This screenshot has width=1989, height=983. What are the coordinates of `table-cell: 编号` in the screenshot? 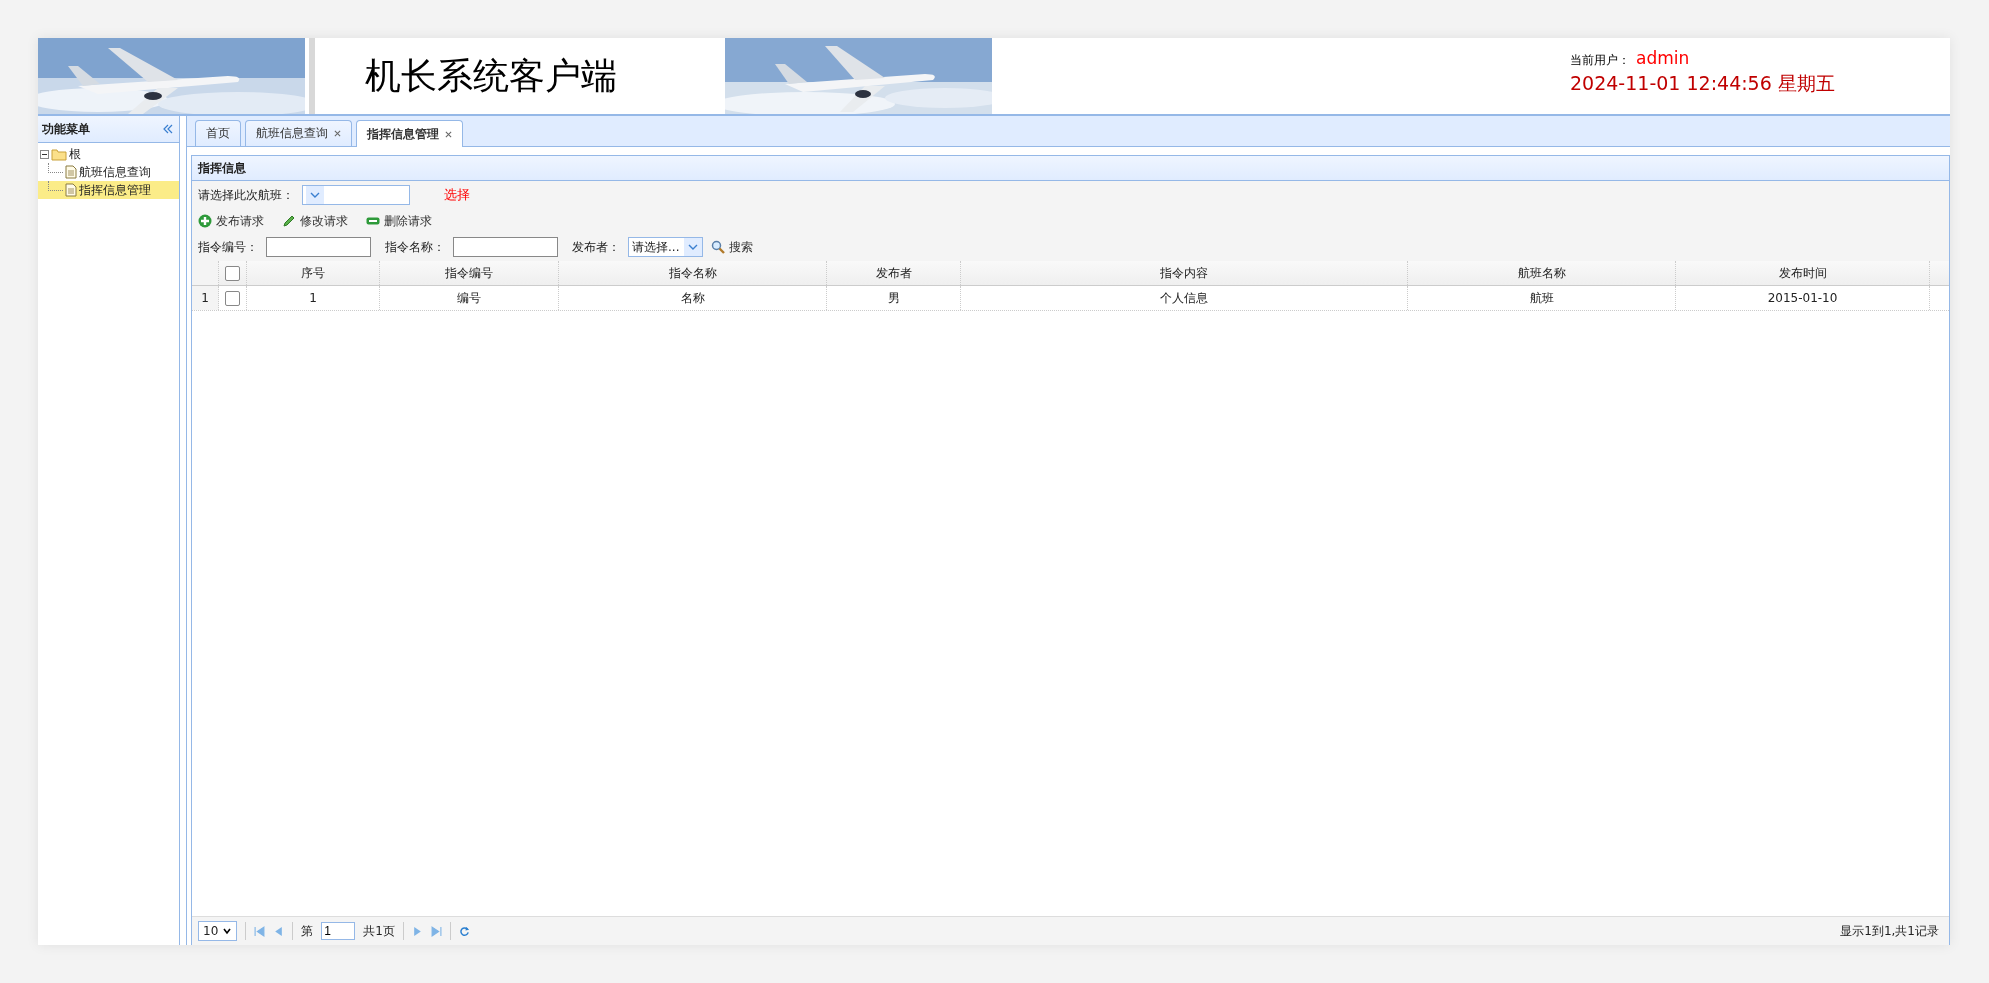 It's located at (469, 298).